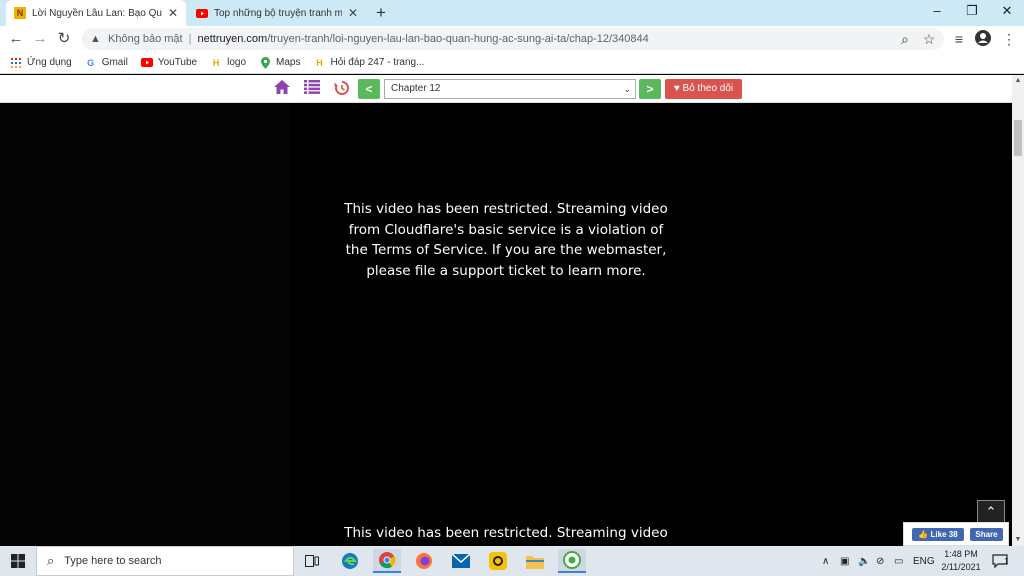 The height and width of the screenshot is (576, 1024). What do you see at coordinates (937, 12) in the screenshot?
I see `minimize-icon: –` at bounding box center [937, 12].